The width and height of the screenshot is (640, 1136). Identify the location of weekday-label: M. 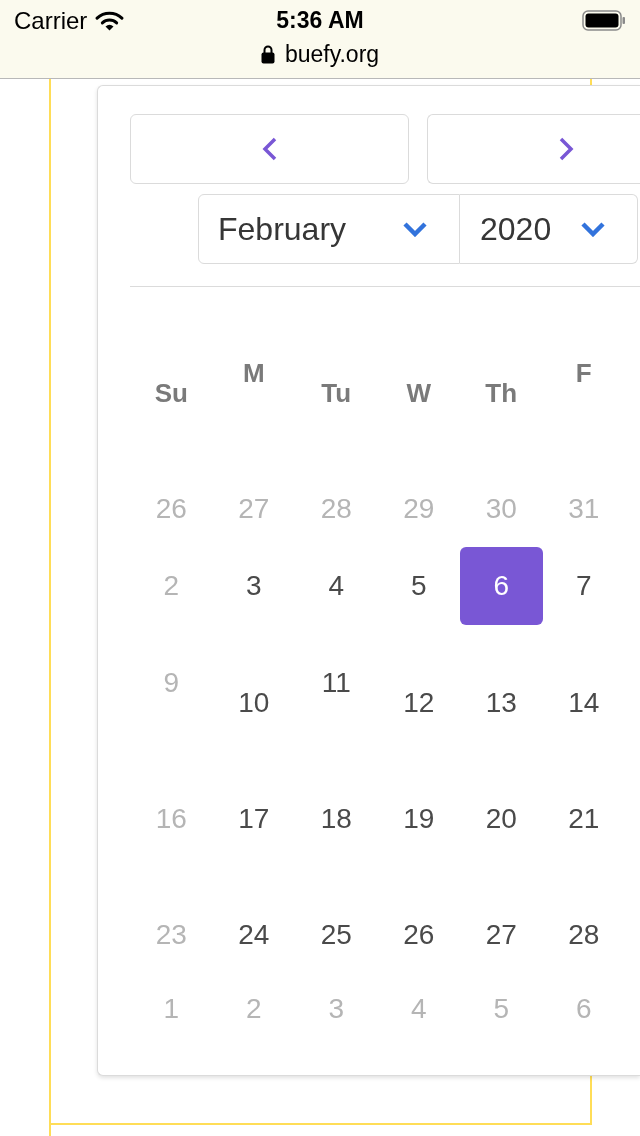
(253, 373).